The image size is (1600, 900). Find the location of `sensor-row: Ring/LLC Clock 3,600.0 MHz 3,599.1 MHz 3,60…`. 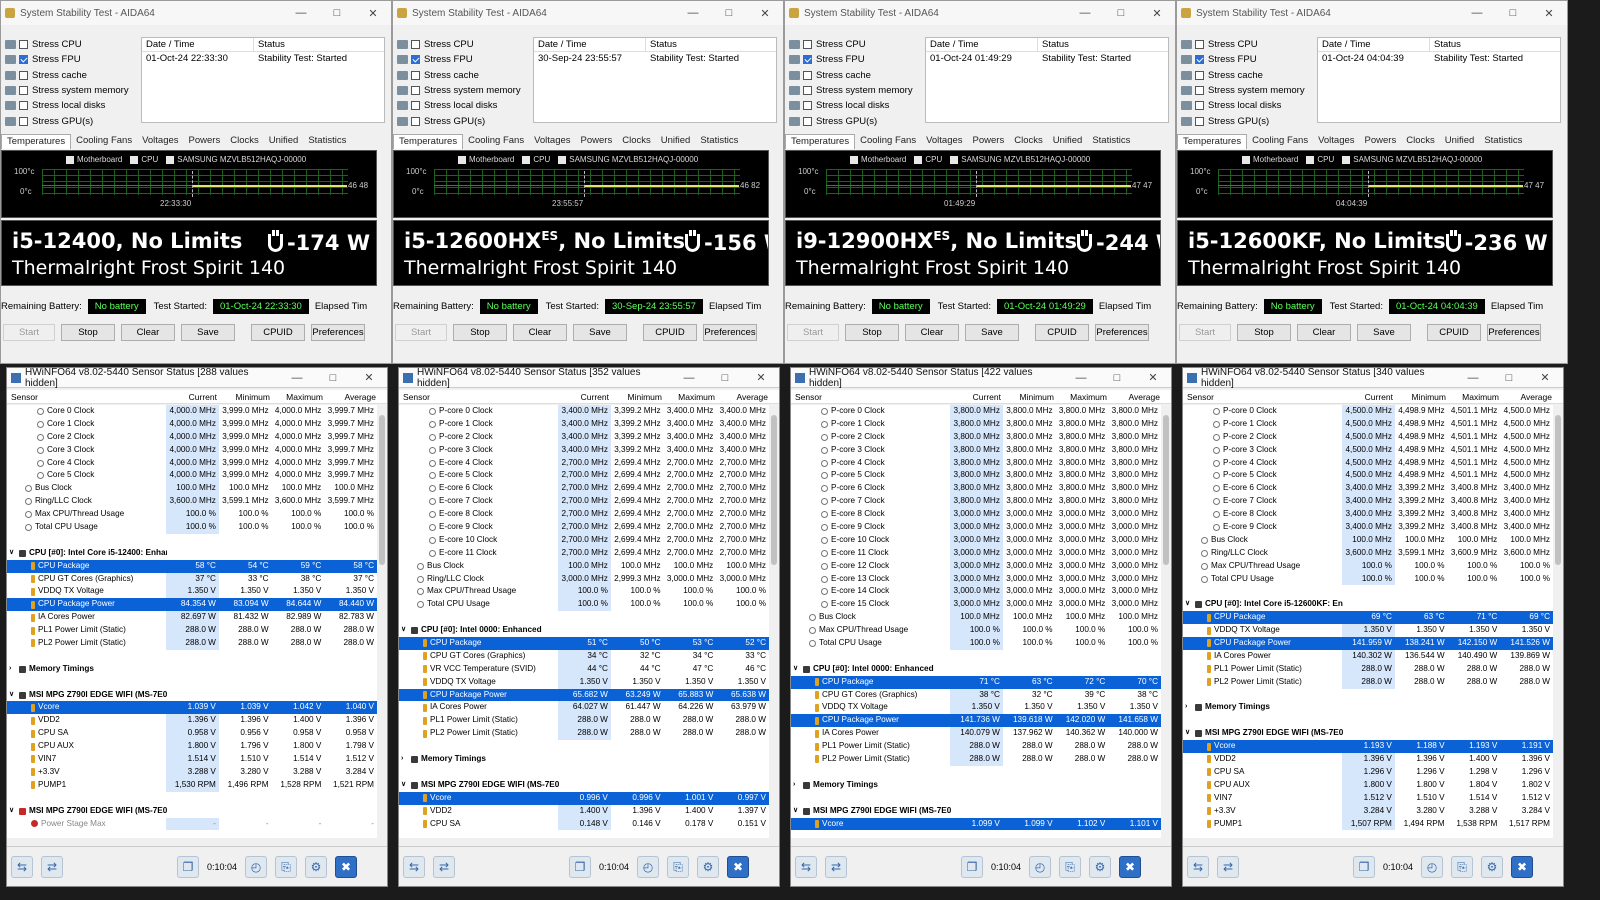

sensor-row: Ring/LLC Clock 3,600.0 MHz 3,599.1 MHz 3,60… is located at coordinates (192, 502).